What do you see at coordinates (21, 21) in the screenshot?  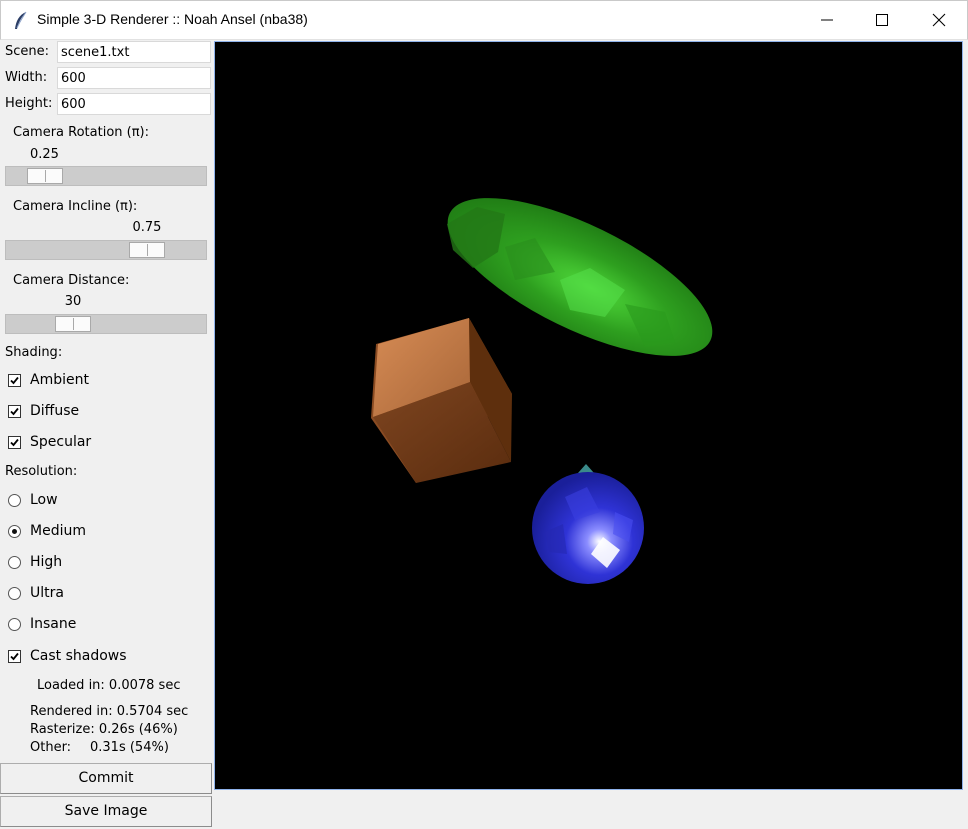 I see `feather-icon` at bounding box center [21, 21].